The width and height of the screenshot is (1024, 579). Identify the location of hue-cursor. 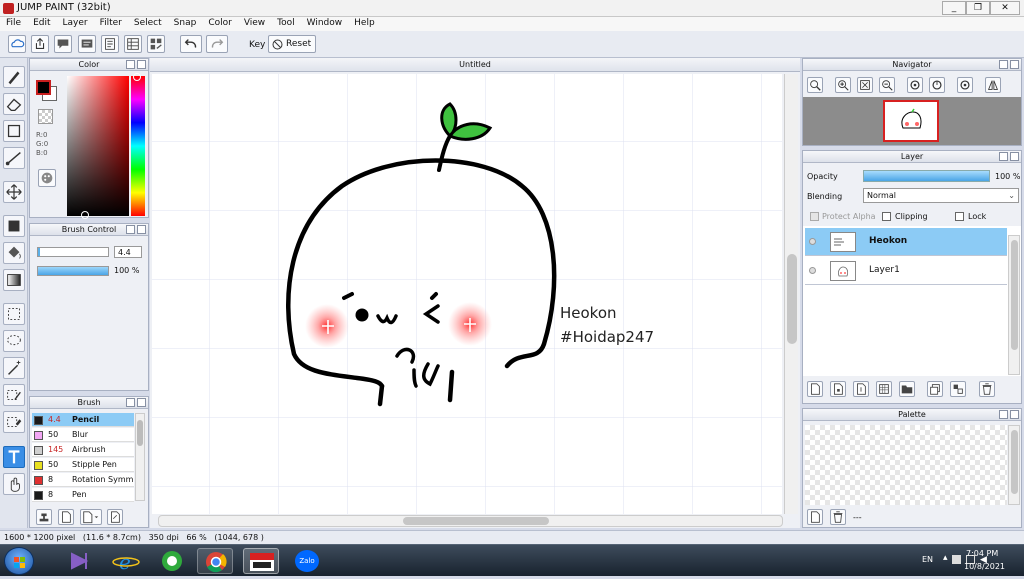
(137, 77).